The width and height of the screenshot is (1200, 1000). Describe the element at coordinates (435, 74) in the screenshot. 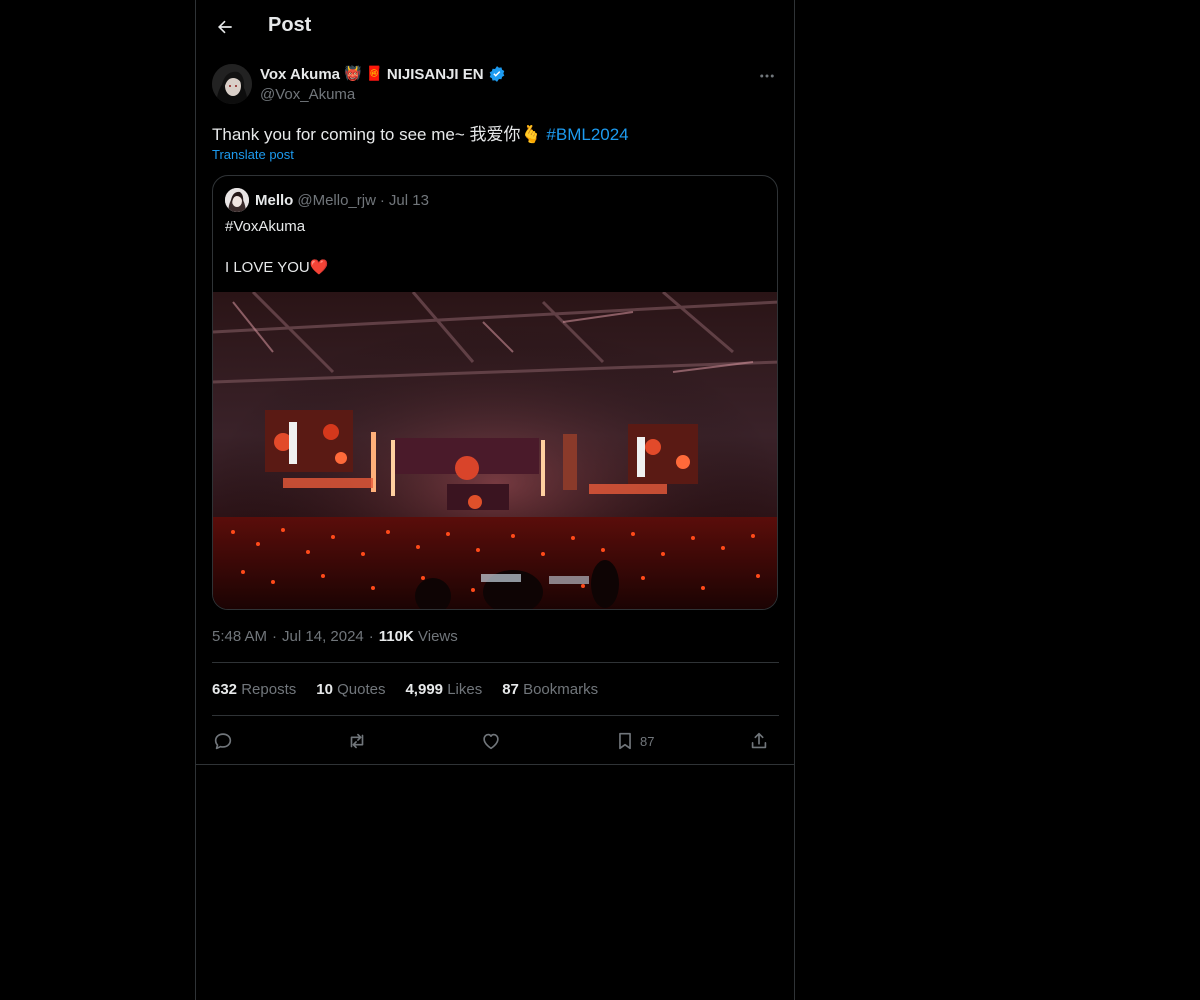

I see `display-name-suffix: NIJISANJI EN` at that location.